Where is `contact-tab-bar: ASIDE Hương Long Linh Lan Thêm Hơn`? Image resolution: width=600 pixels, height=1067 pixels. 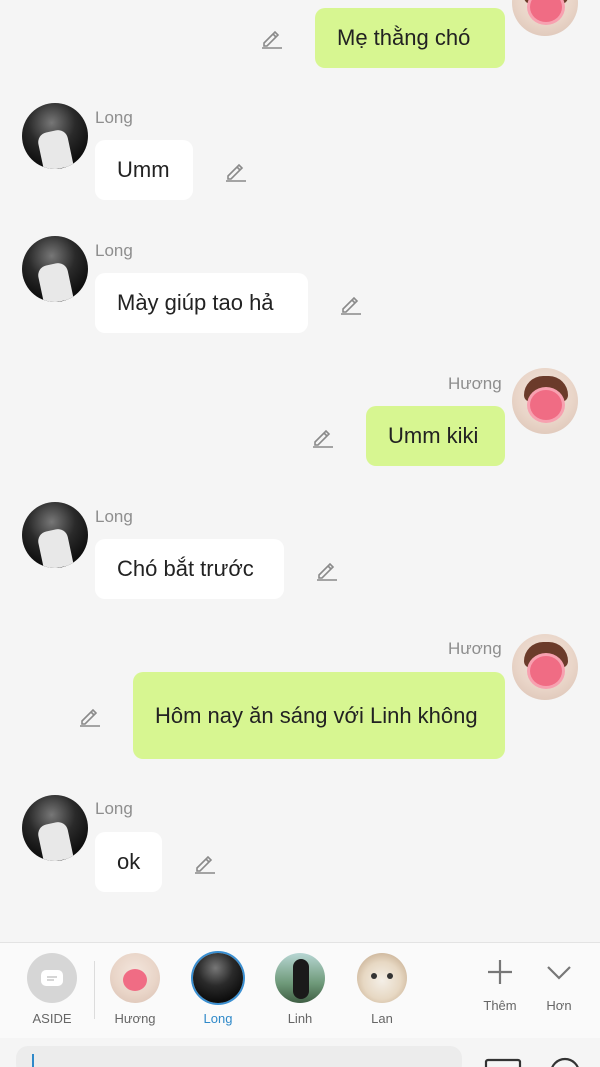
contact-tab-bar: ASIDE Hương Long Linh Lan Thêm Hơn is located at coordinates (300, 990).